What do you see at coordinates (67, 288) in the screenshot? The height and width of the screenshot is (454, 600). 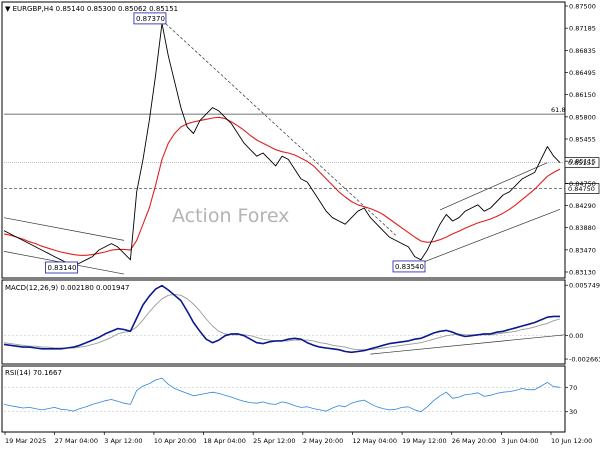 I see `macd-title: MACD(12,26,9) 0.002180 0.001947` at bounding box center [67, 288].